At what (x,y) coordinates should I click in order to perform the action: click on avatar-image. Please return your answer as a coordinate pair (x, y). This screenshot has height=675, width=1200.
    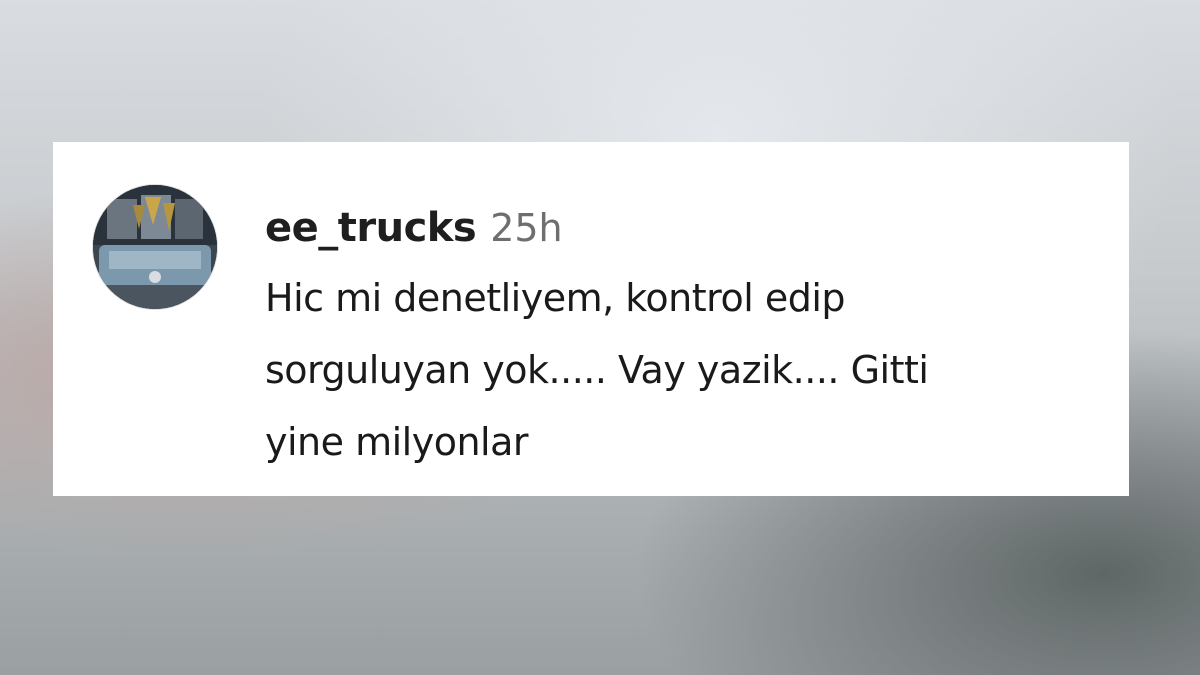
    Looking at the image, I should click on (155, 247).